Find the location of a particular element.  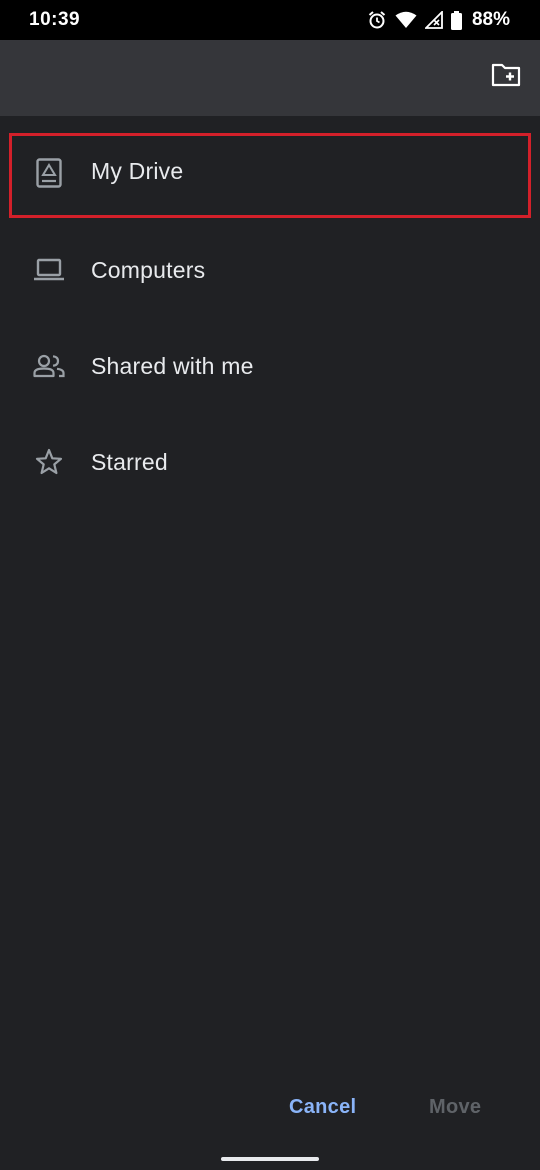

star-icon is located at coordinates (49, 462).